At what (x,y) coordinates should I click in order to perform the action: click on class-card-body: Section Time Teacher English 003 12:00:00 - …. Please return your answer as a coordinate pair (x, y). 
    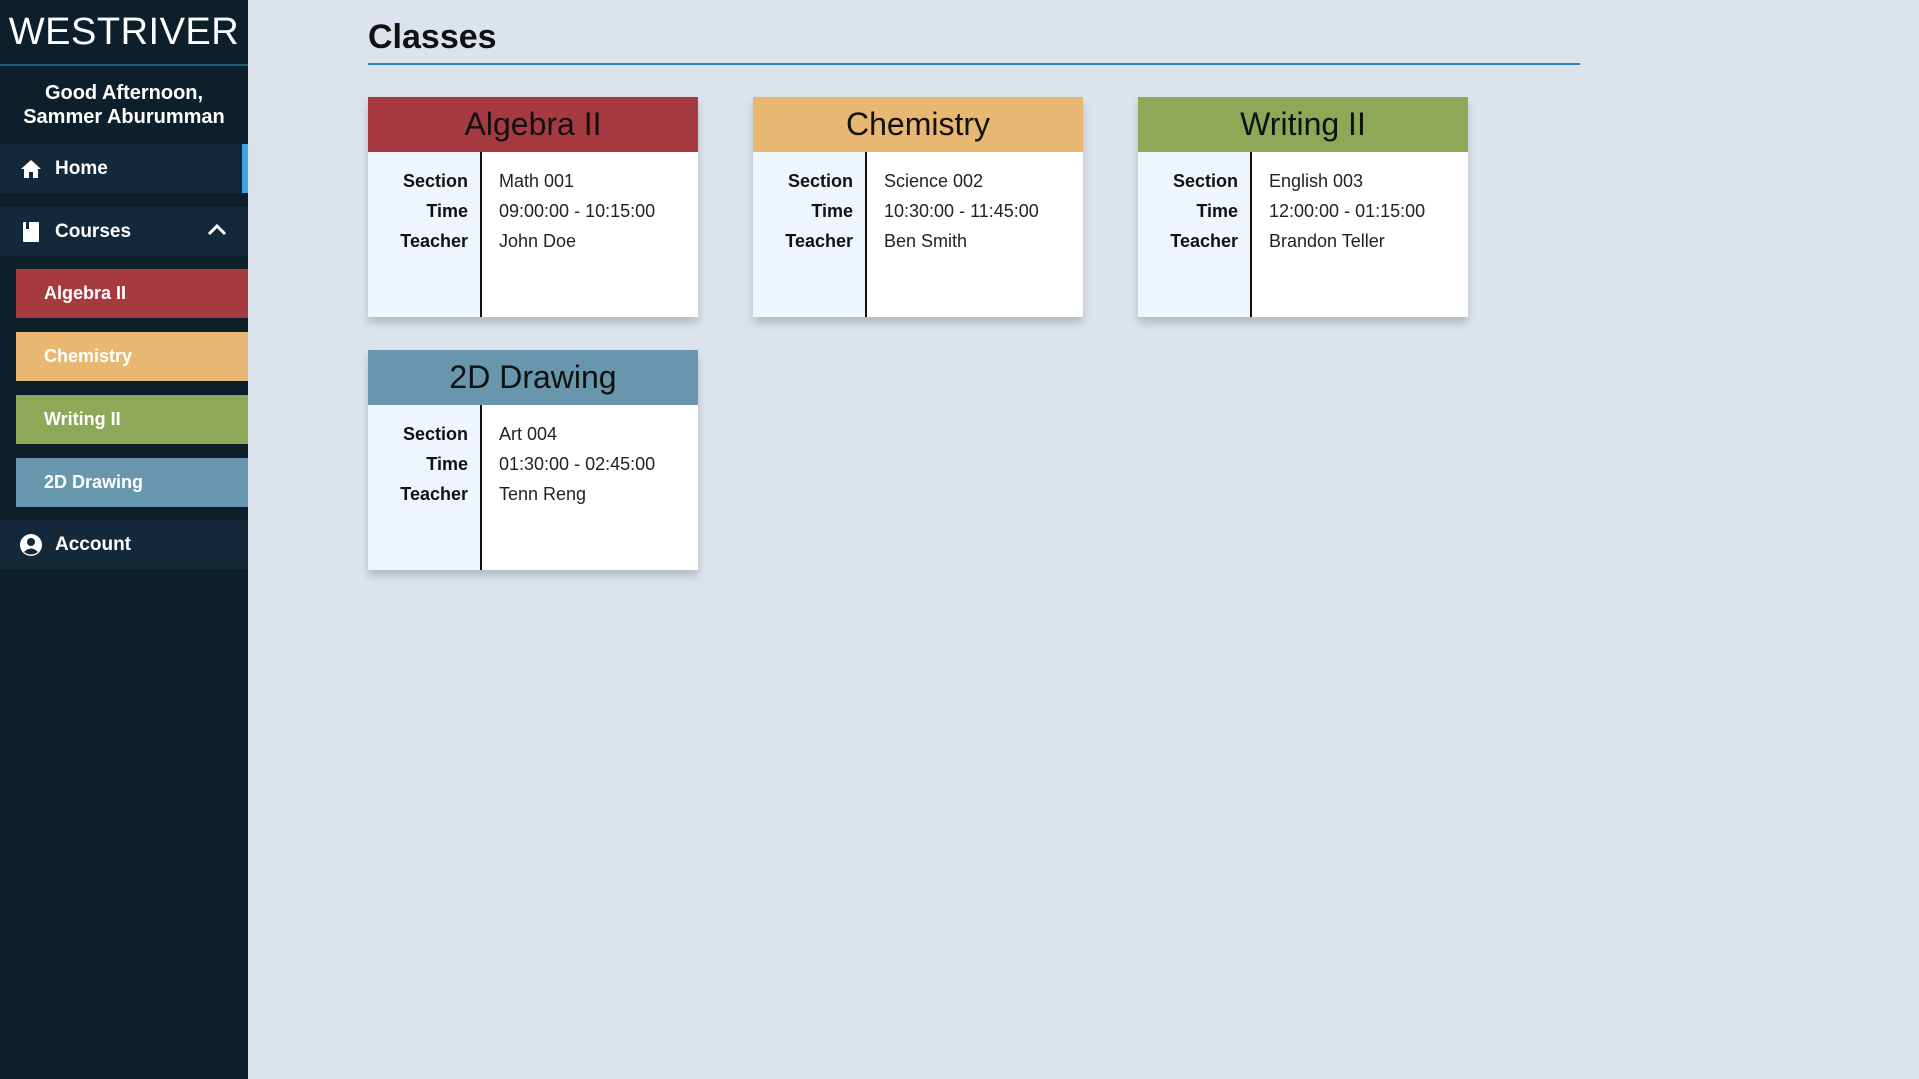
    Looking at the image, I should click on (1303, 234).